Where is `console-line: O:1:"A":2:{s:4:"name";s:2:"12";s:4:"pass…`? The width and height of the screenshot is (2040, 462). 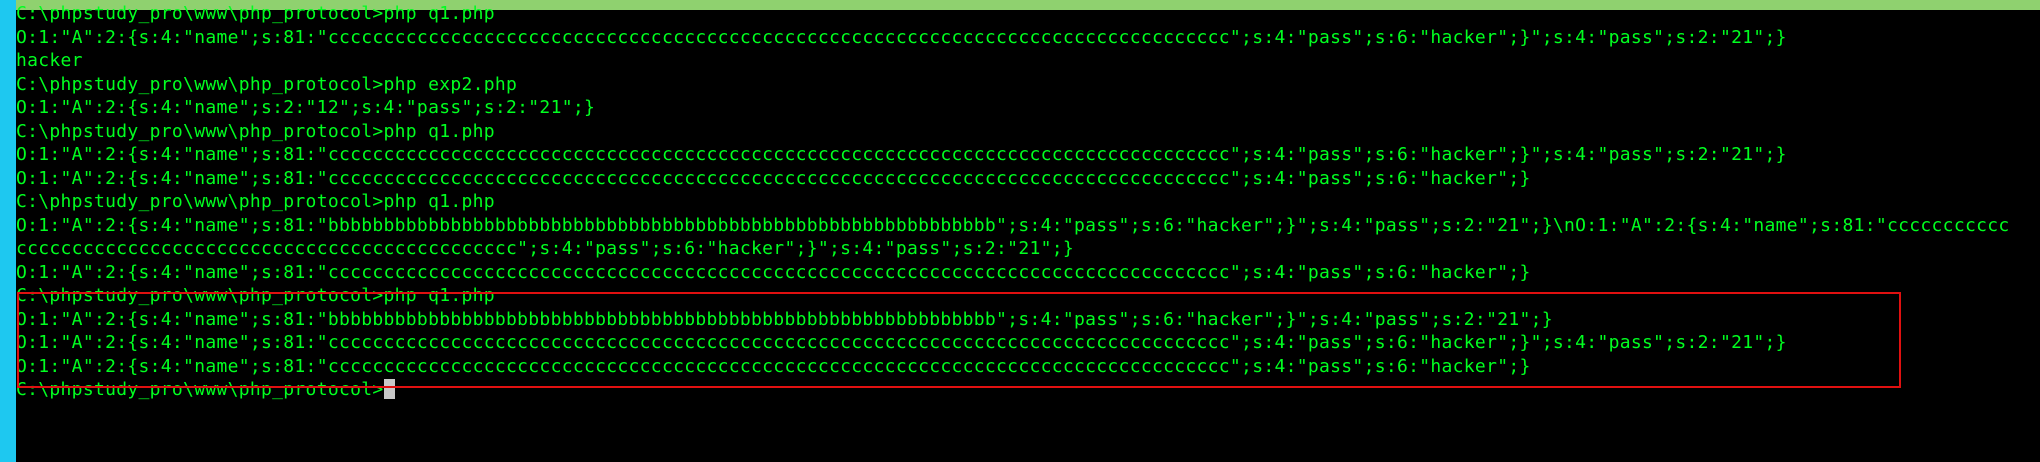 console-line: O:1:"A":2:{s:4:"name";s:2:"12";s:4:"pass… is located at coordinates (306, 107).